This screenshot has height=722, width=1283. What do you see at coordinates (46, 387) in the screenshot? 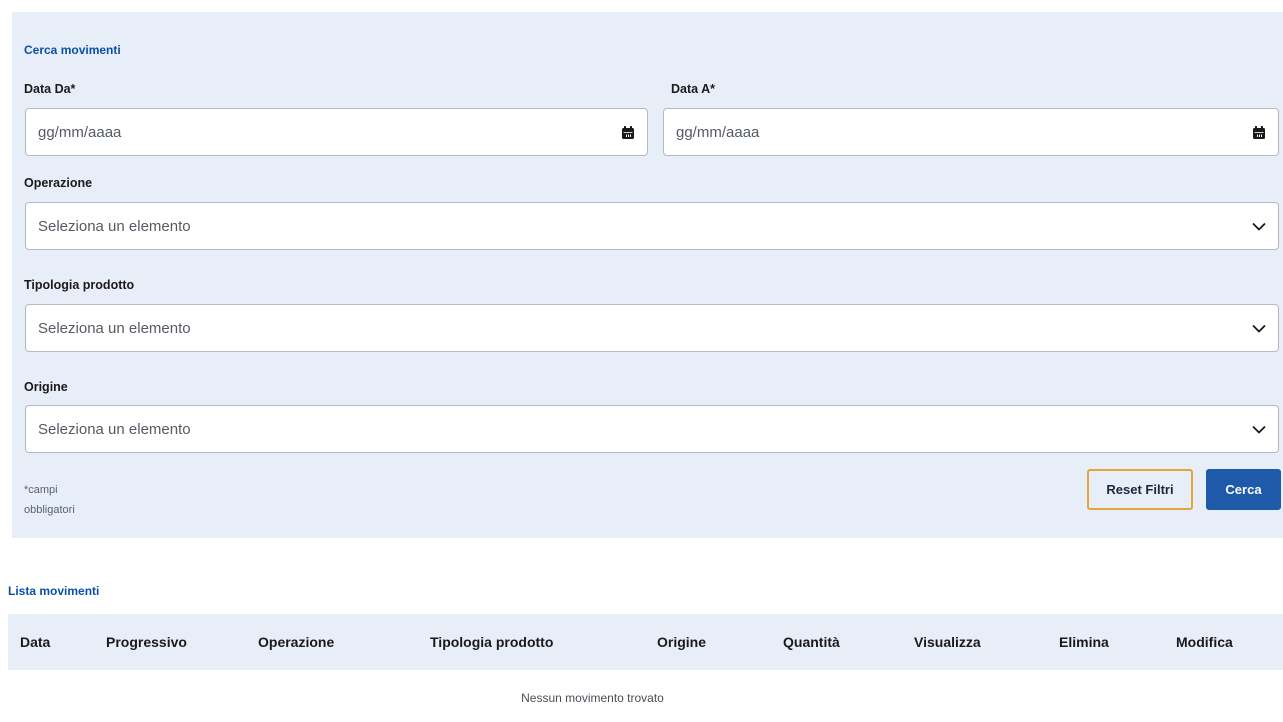
I see `origin-label: Origine` at bounding box center [46, 387].